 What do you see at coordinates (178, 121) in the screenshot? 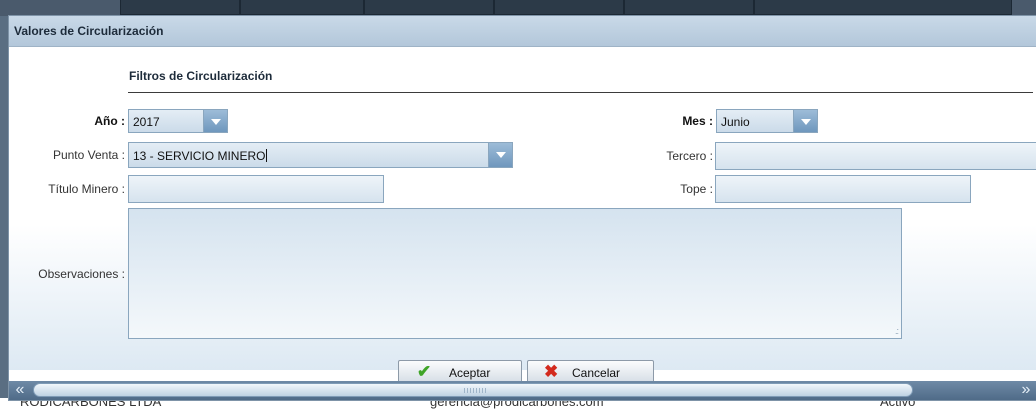
I see `anio-select: 2017` at bounding box center [178, 121].